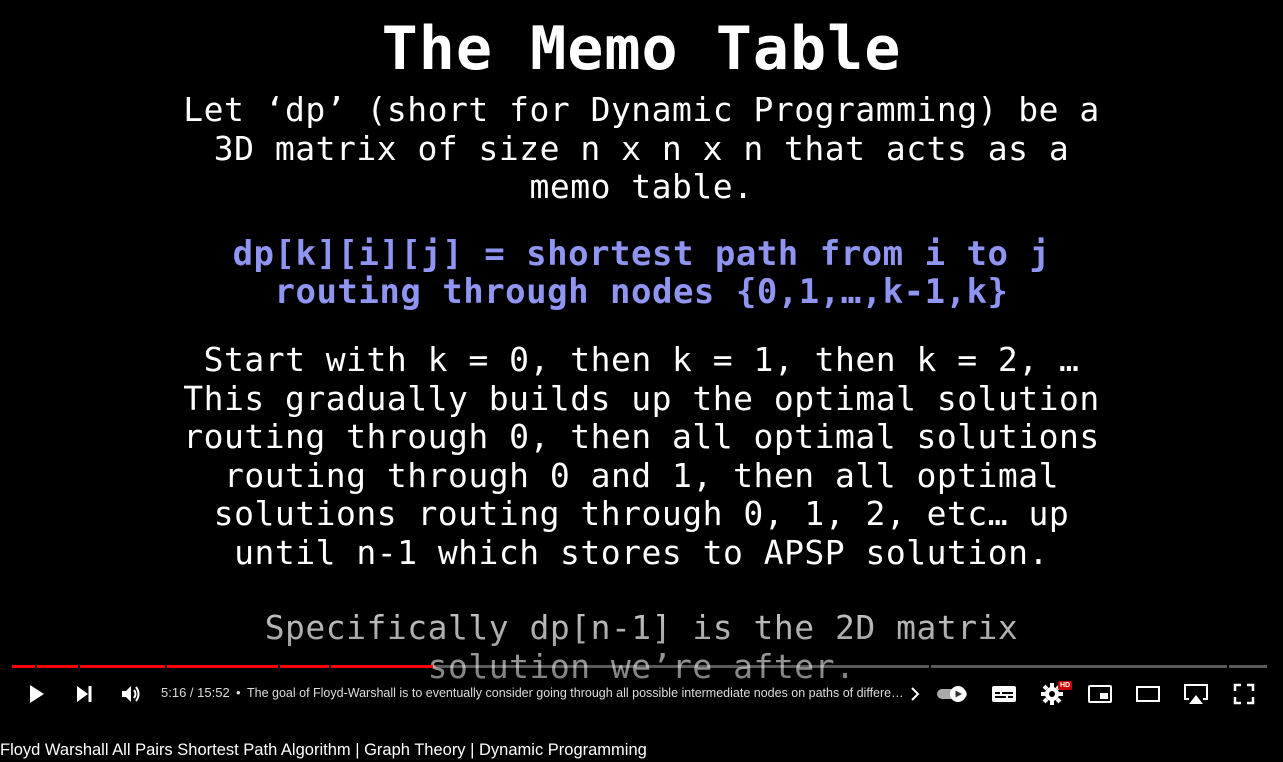  I want to click on theater-mode-button, so click(1148, 694).